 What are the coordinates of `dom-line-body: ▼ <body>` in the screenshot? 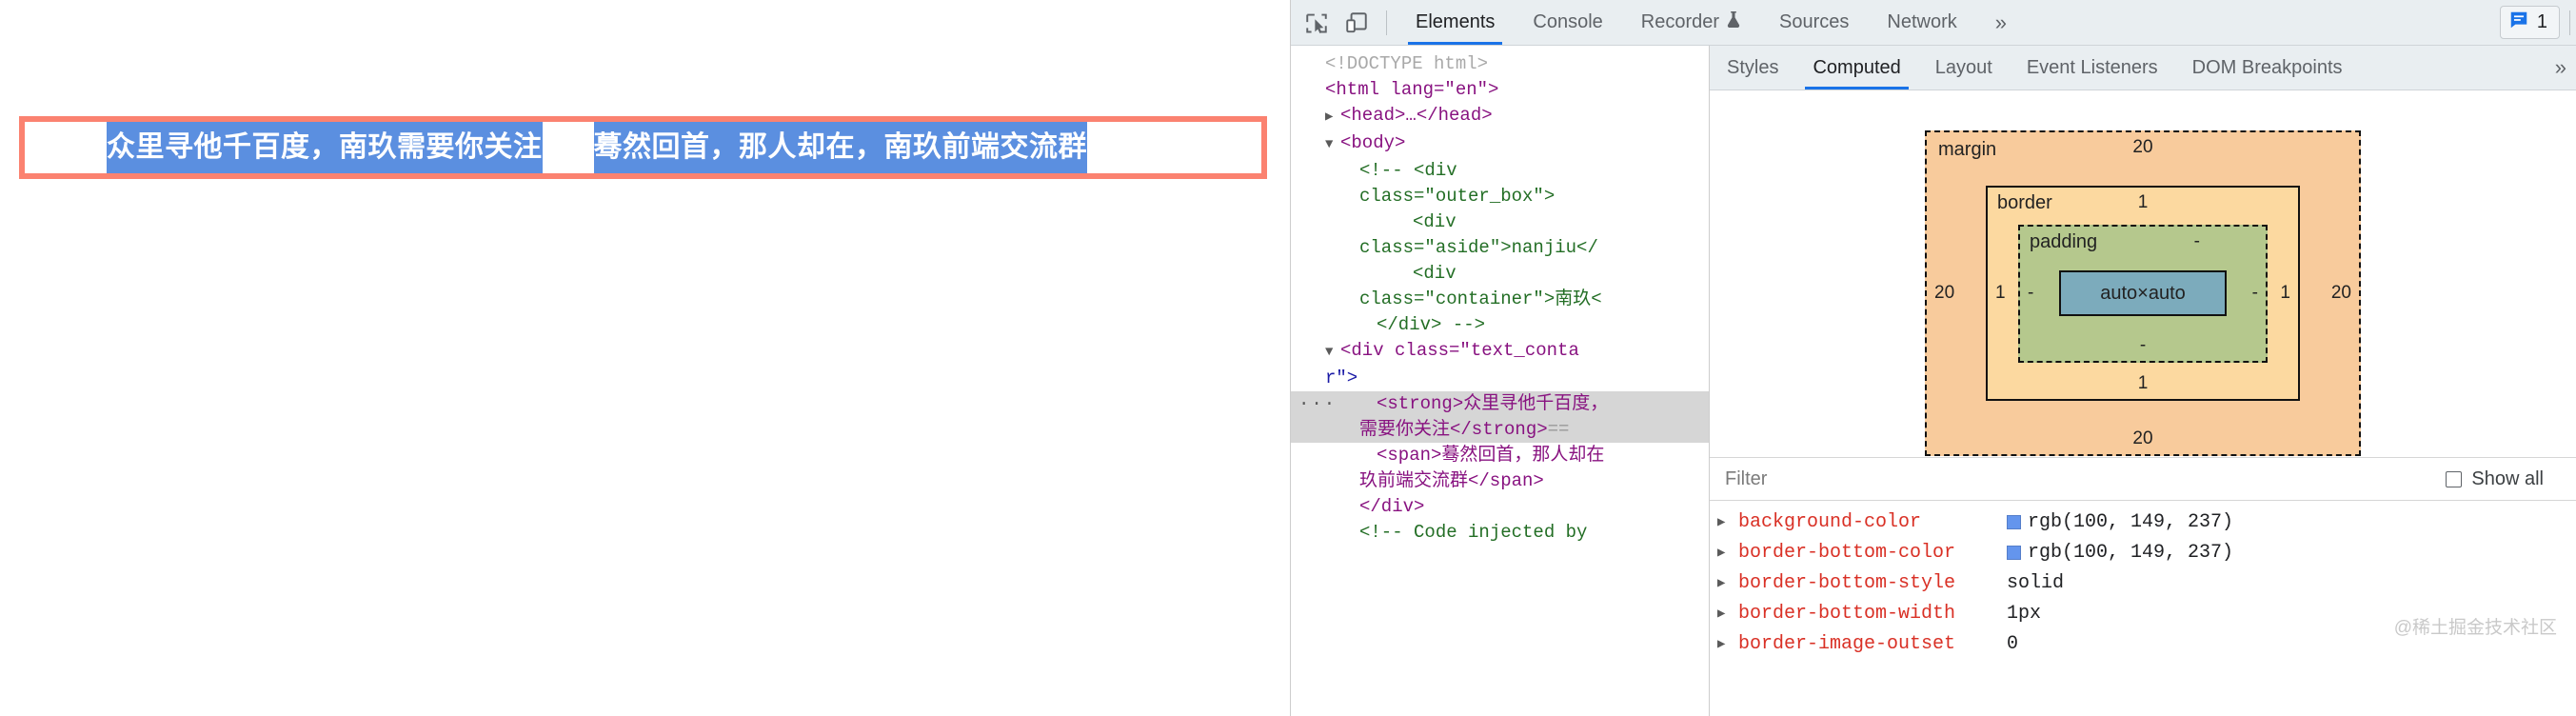 It's located at (1500, 144).